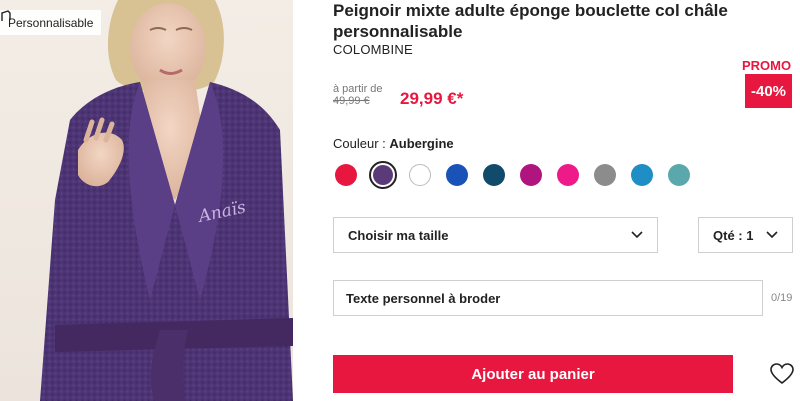 Image resolution: width=800 pixels, height=401 pixels. Describe the element at coordinates (358, 89) in the screenshot. I see `price-from-label: à partir de` at that location.